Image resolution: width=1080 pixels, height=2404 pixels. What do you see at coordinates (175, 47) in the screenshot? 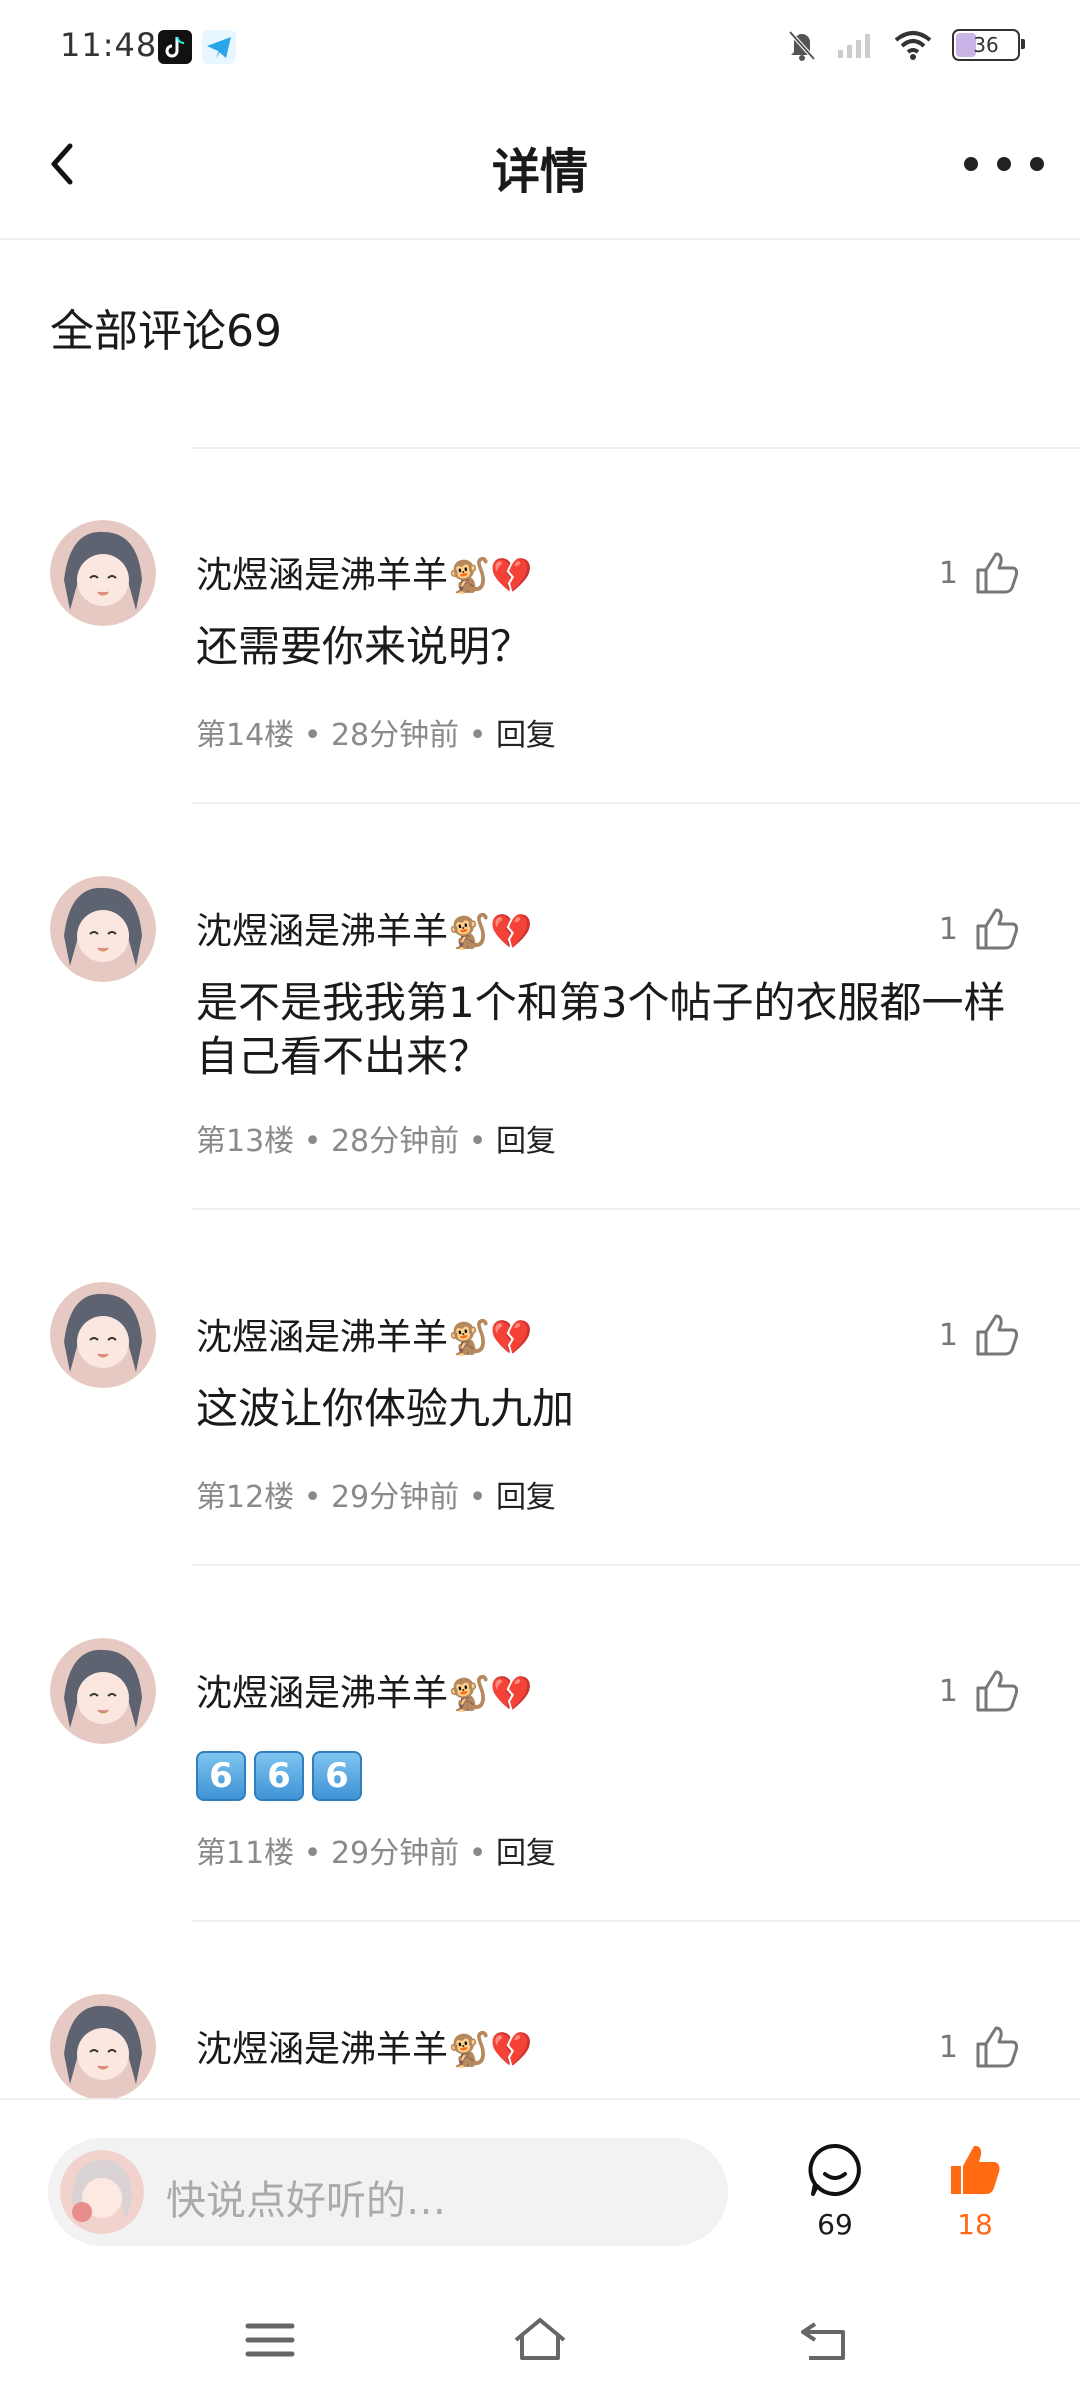
I see `tiktok-icon` at bounding box center [175, 47].